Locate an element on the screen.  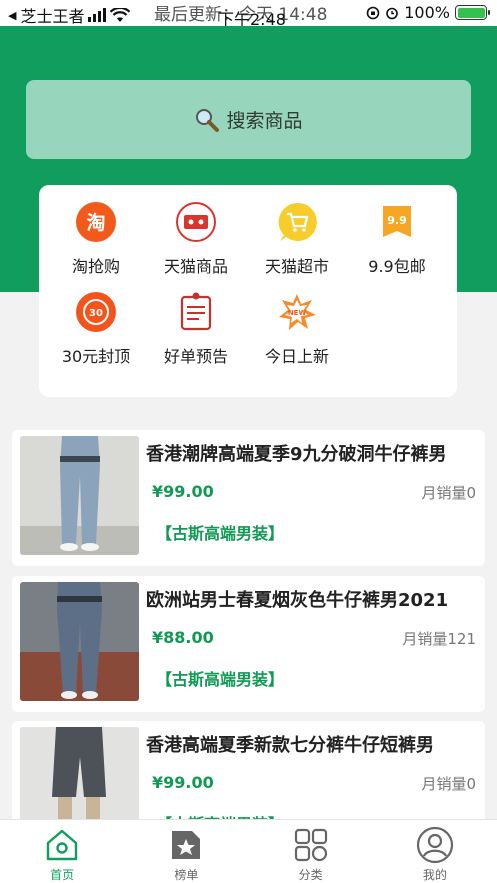
nav-home: 首页 is located at coordinates (62, 851).